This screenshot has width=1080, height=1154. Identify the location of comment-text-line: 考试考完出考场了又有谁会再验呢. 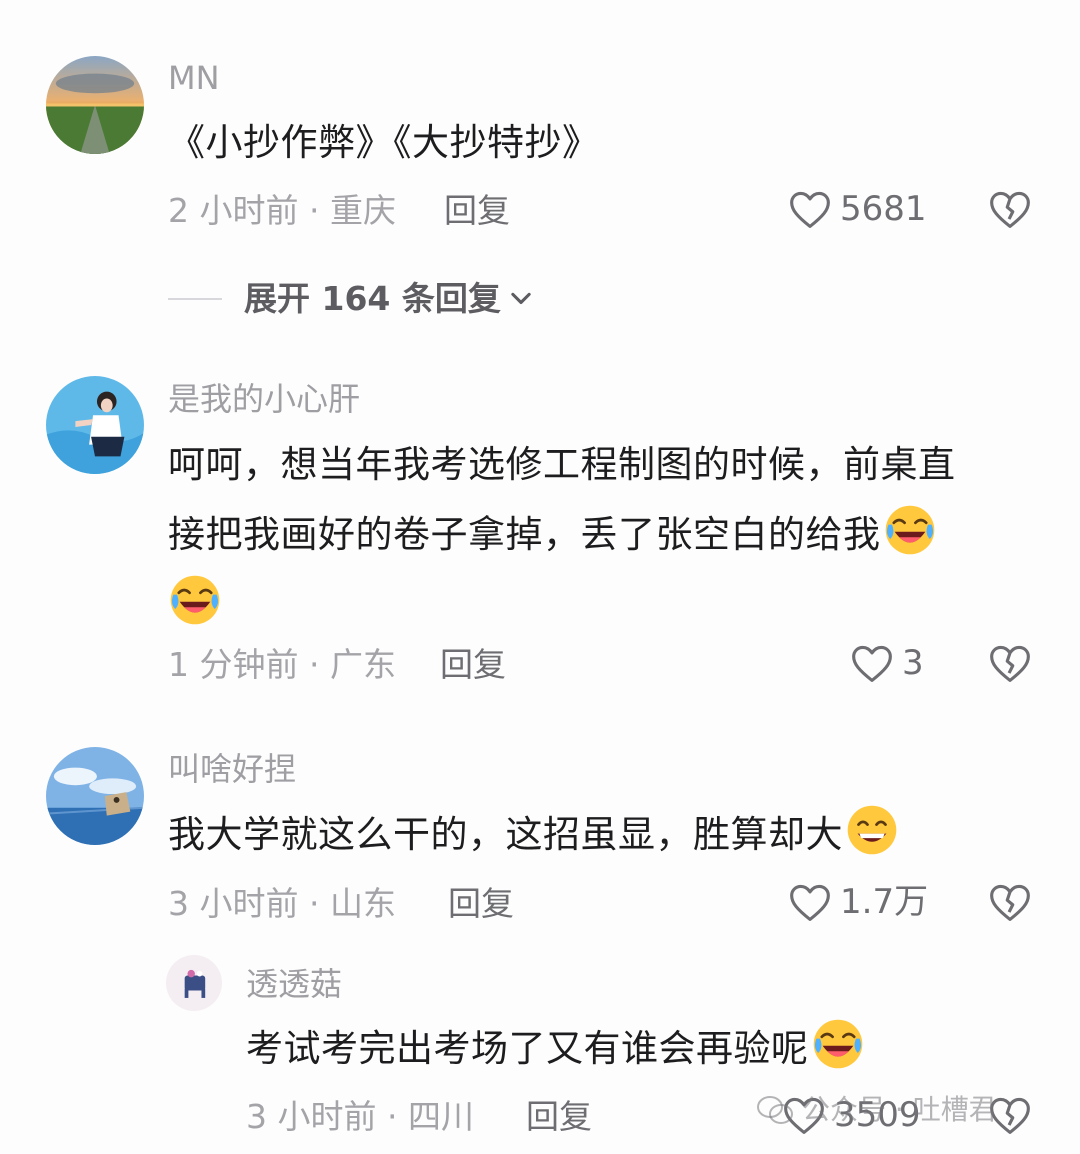
(527, 1048).